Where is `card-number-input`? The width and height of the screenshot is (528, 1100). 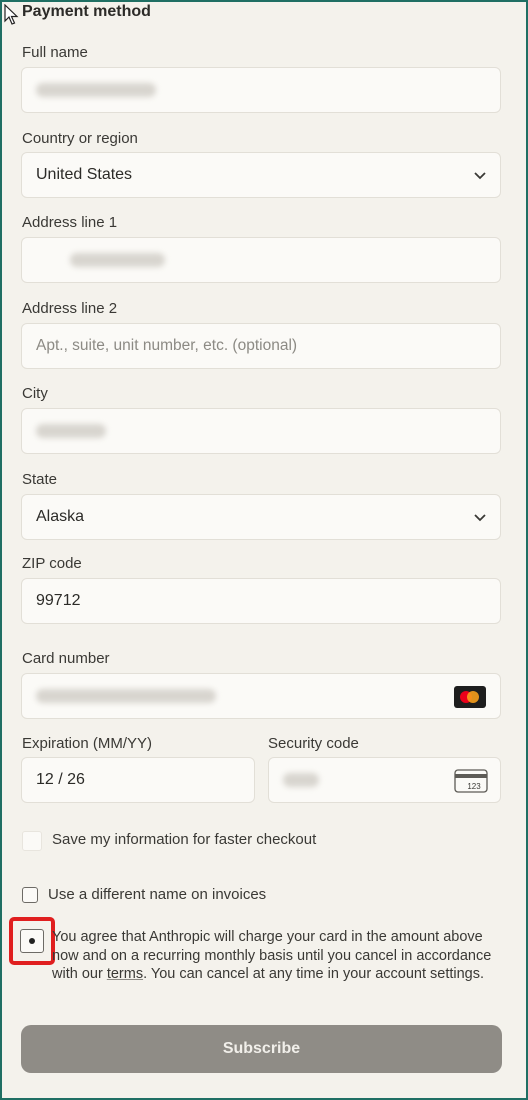 card-number-input is located at coordinates (261, 696).